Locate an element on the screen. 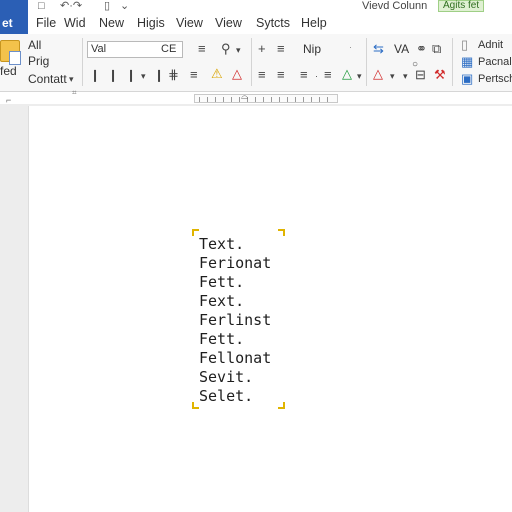 The image size is (512, 512). window-icon: ⧉ is located at coordinates (436, 49).